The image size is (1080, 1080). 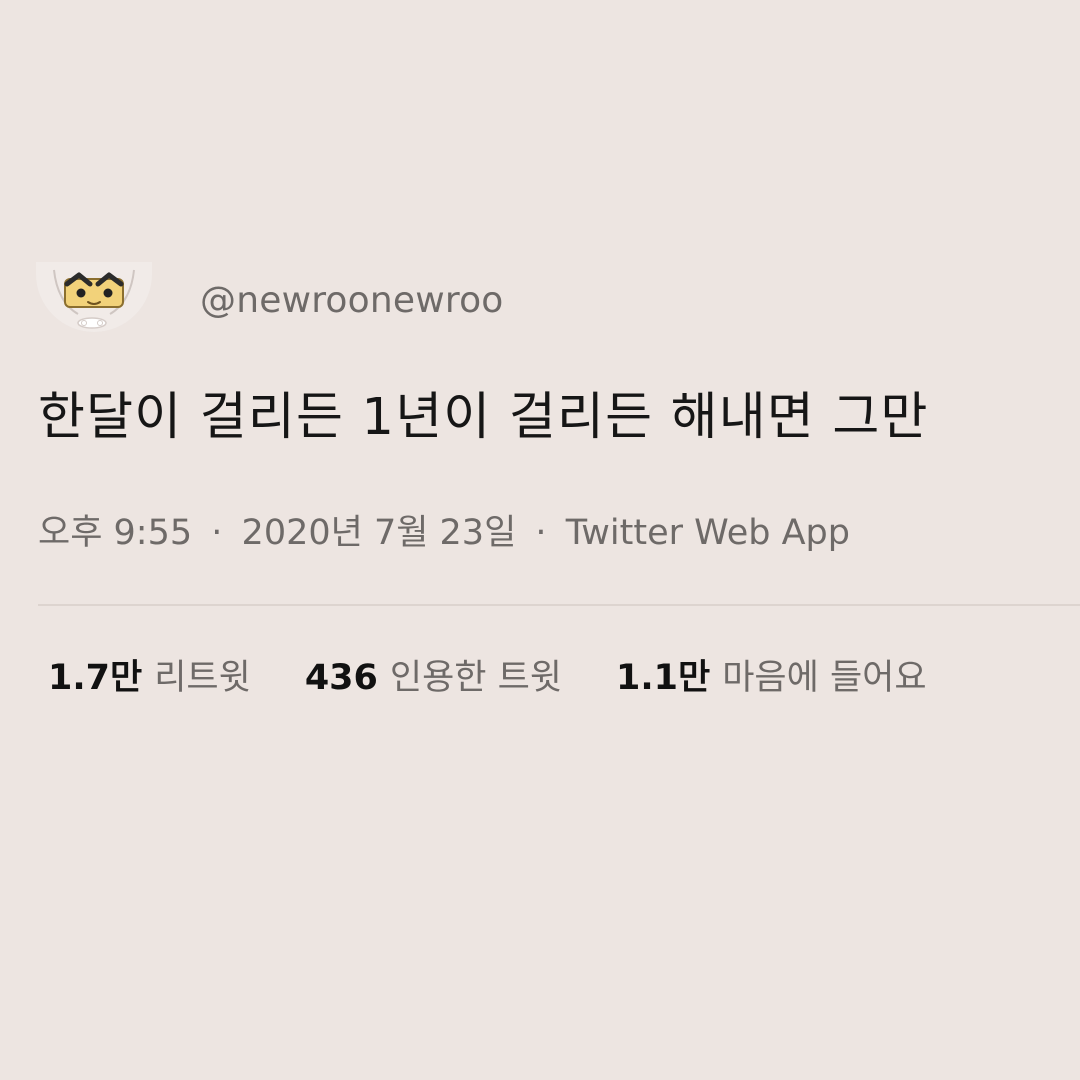 What do you see at coordinates (559, 605) in the screenshot?
I see `divider` at bounding box center [559, 605].